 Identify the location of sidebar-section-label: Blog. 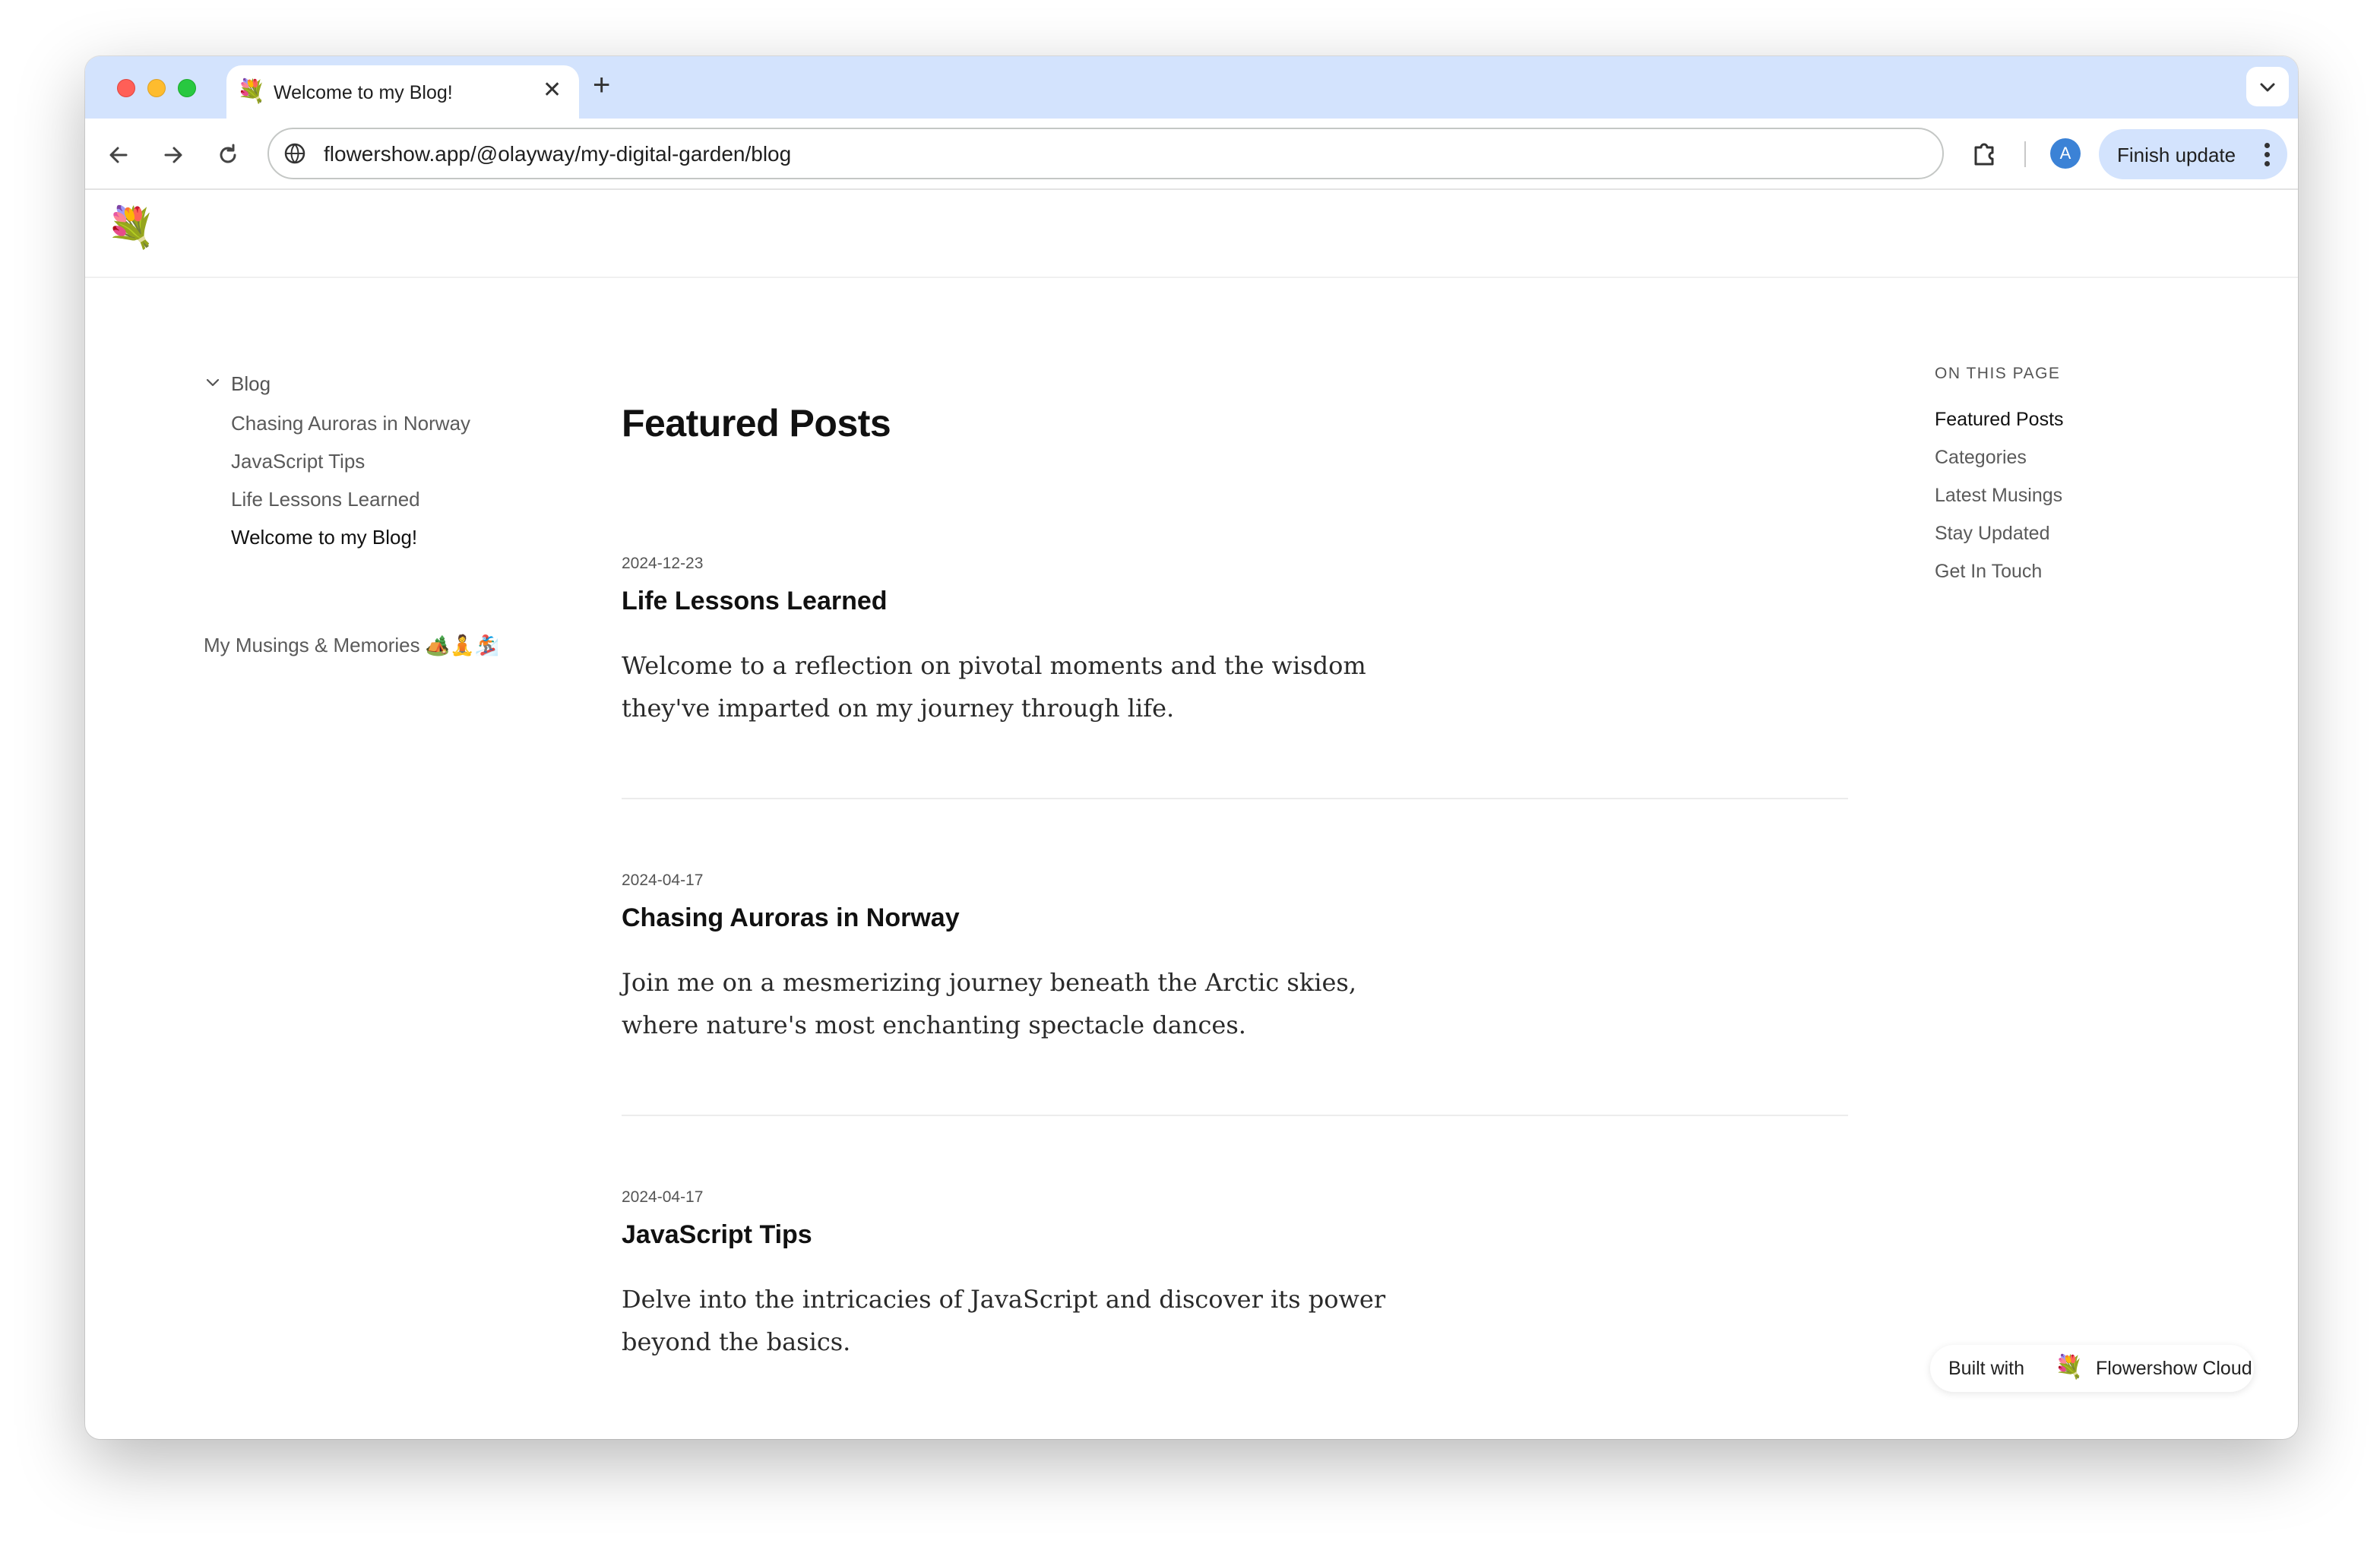
(251, 383).